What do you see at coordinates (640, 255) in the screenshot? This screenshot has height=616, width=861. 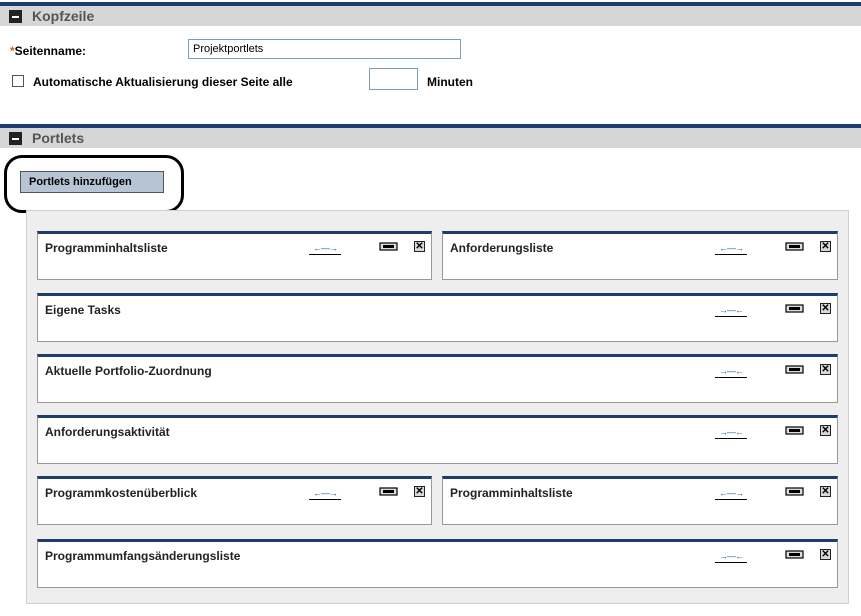 I see `portlet: Anforderungsliste ←—→ ✕` at bounding box center [640, 255].